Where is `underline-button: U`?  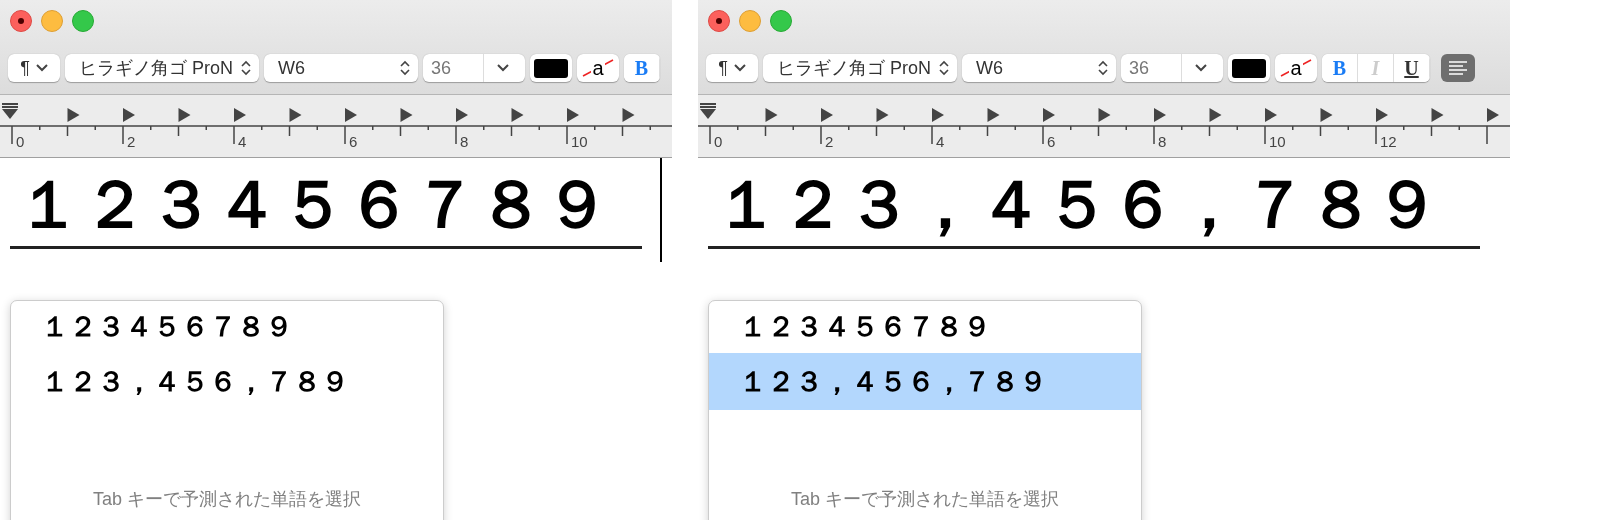
underline-button: U is located at coordinates (1412, 68).